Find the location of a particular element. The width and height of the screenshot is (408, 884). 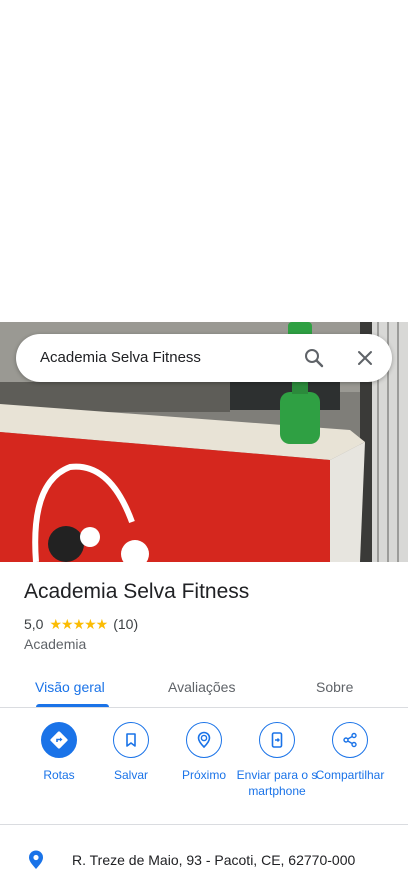

nearby-icon is located at coordinates (204, 740).